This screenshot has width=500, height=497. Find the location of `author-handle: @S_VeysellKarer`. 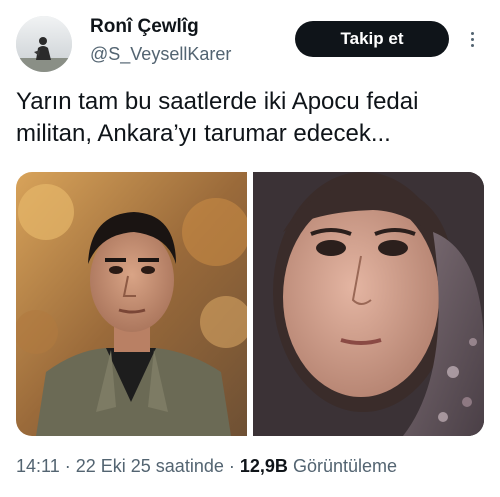

author-handle: @S_VeysellKarer is located at coordinates (160, 54).